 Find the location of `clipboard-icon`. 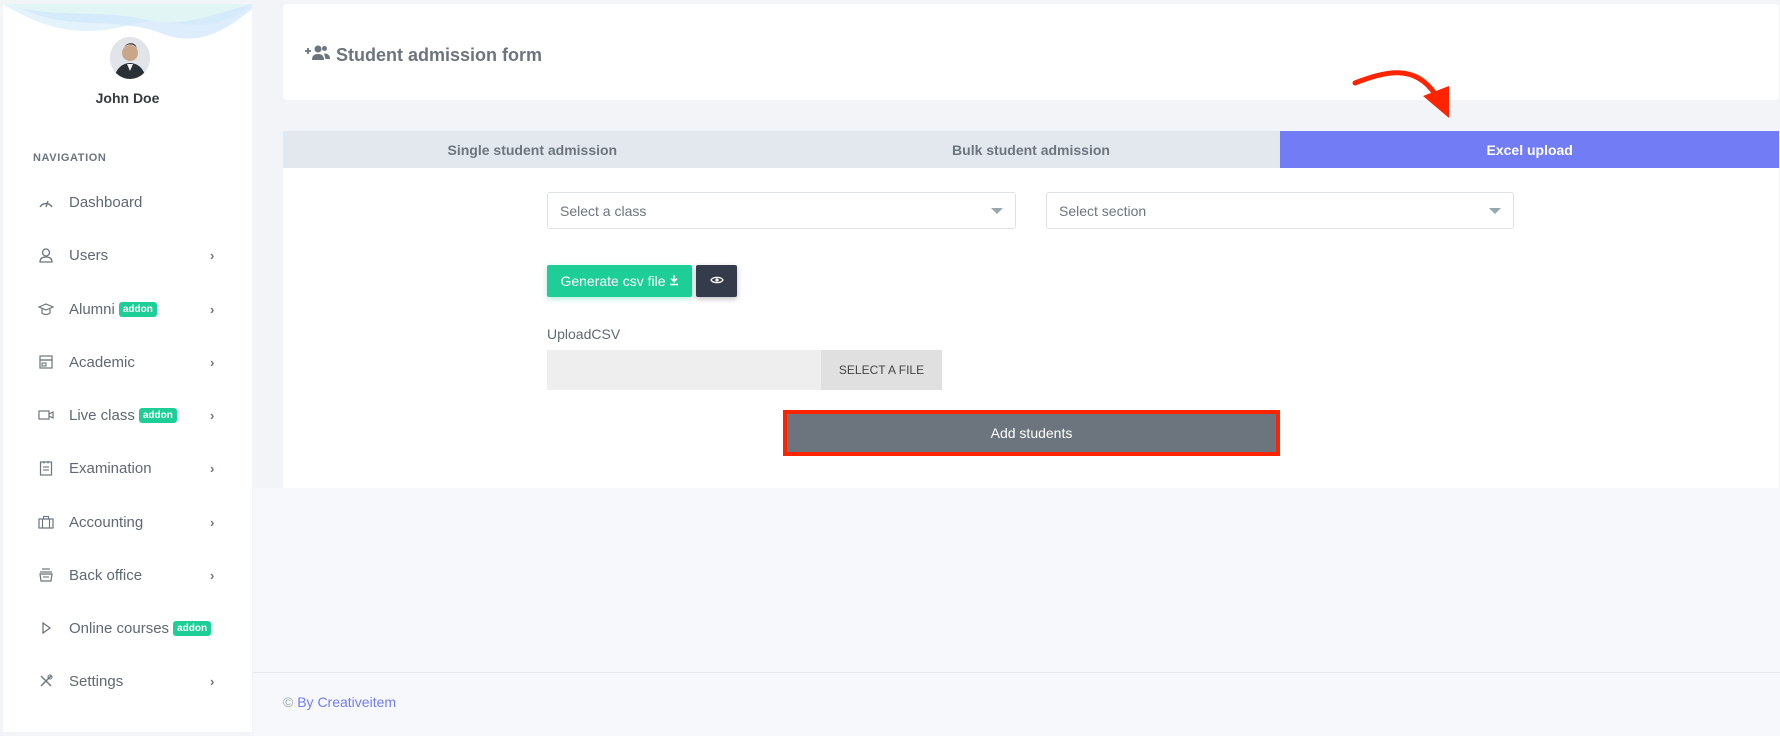

clipboard-icon is located at coordinates (46, 468).